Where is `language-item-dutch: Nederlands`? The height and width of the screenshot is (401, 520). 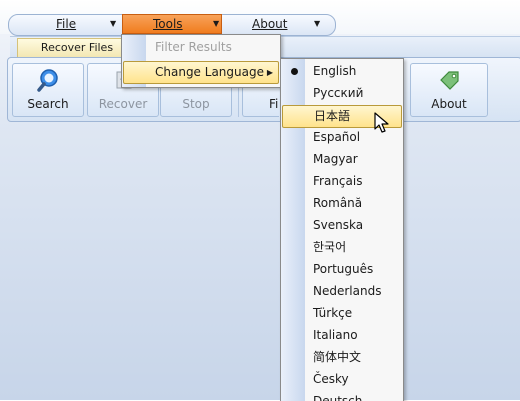
language-item-dutch: Nederlands is located at coordinates (341, 291).